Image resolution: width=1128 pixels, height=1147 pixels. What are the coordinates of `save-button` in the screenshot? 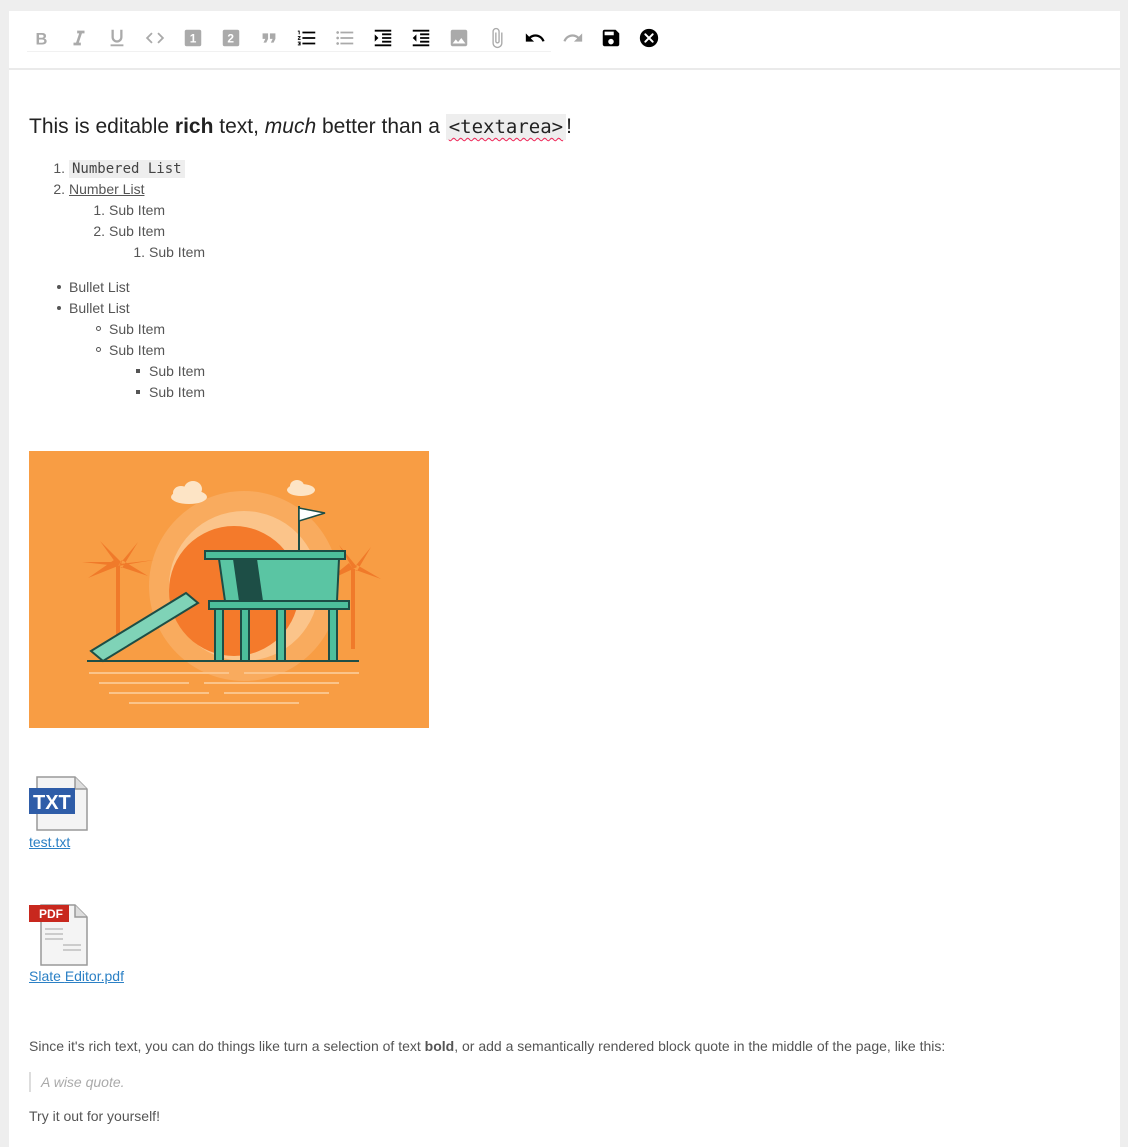 It's located at (611, 38).